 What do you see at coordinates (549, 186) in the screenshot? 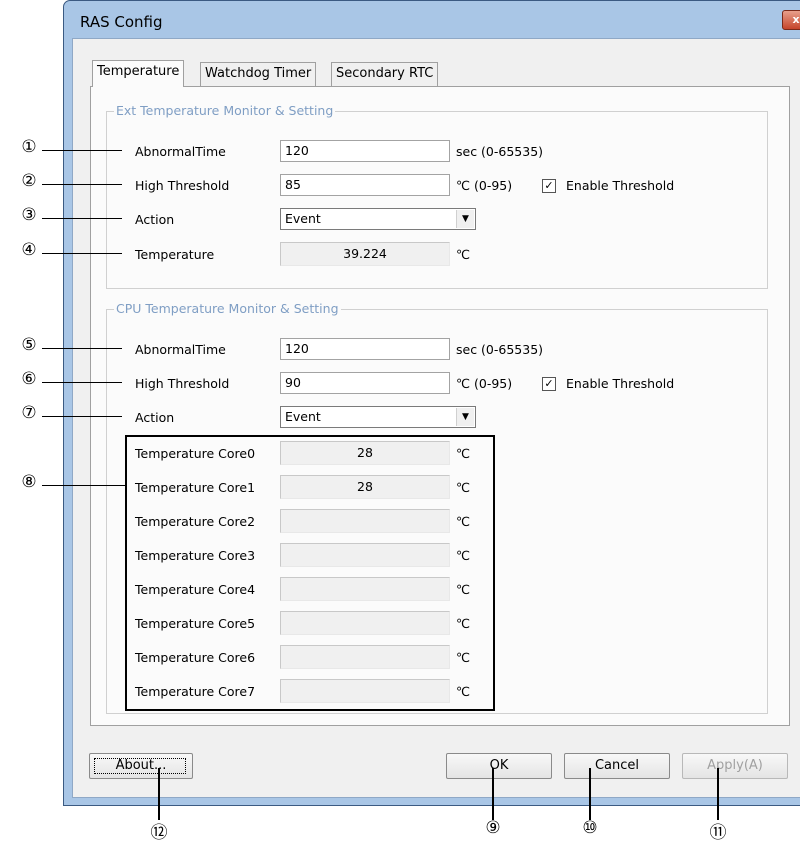
I see `ext-enable-threshold-checkbox: ✓` at bounding box center [549, 186].